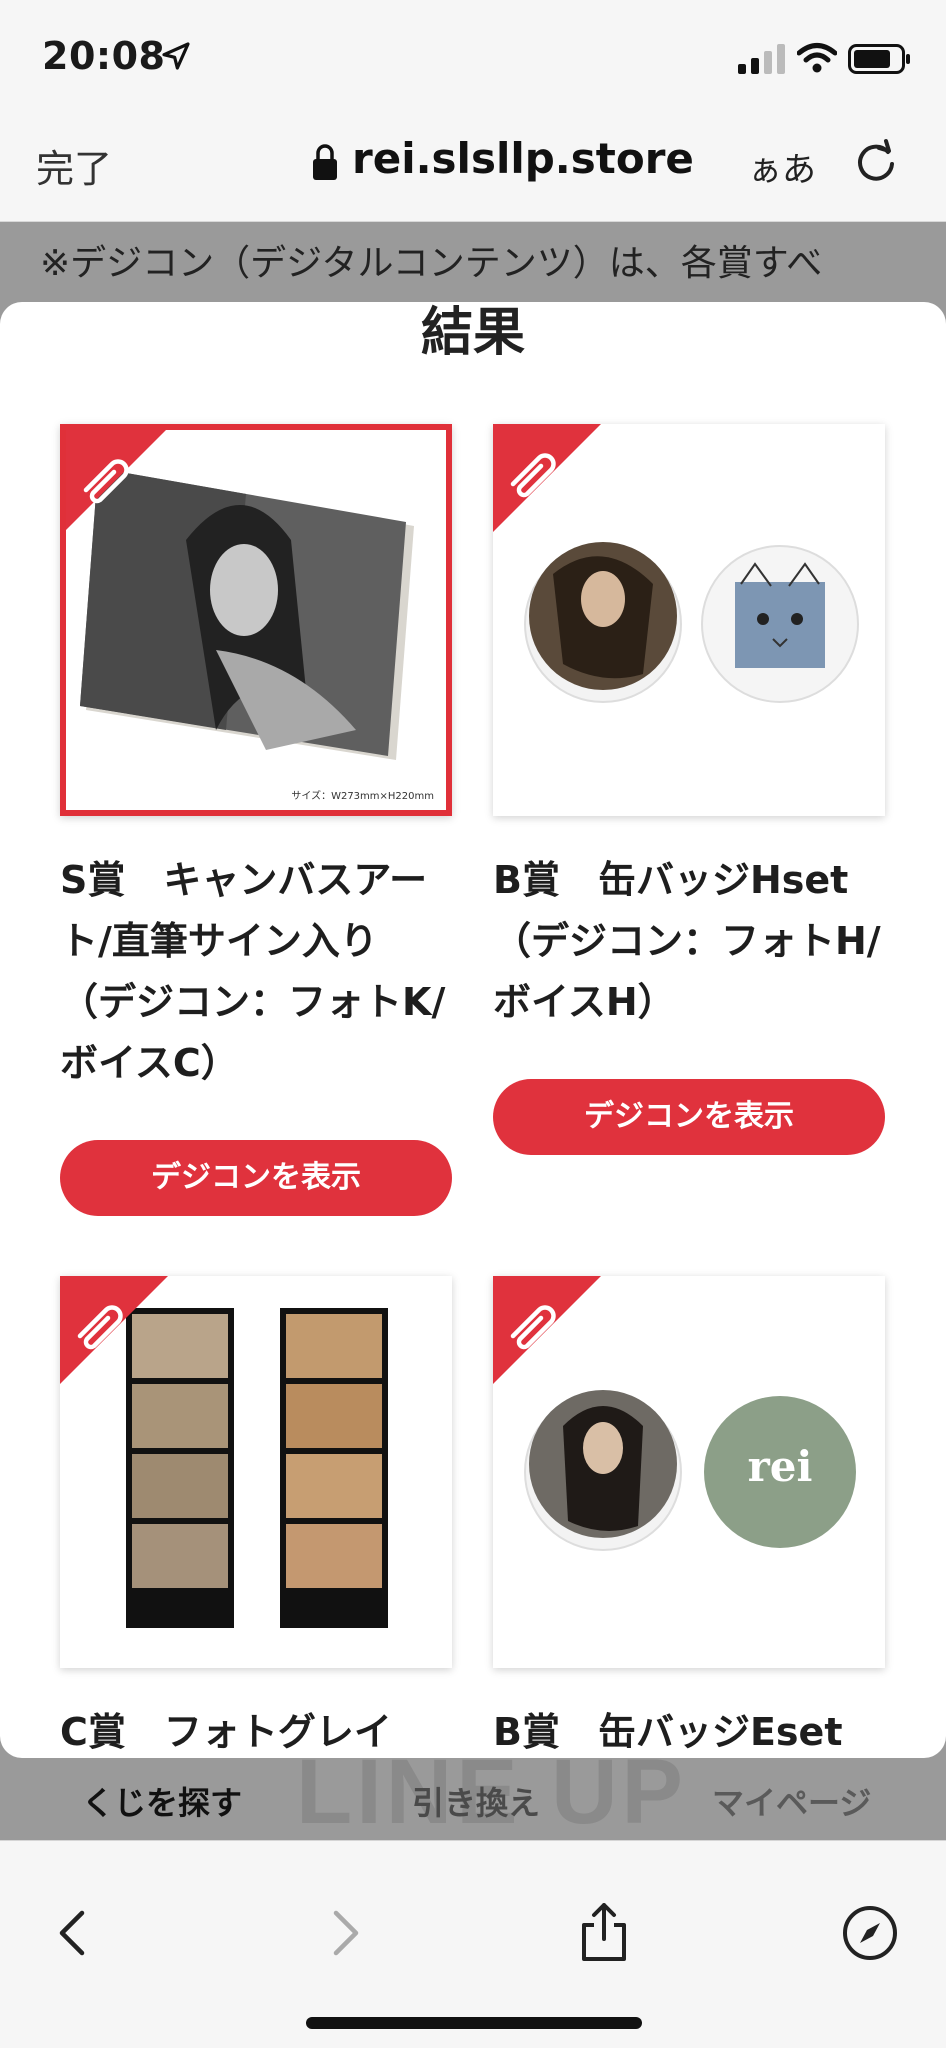 The height and width of the screenshot is (2048, 946). Describe the element at coordinates (253, 971) in the screenshot. I see `prize-title: S賞 キャンバスアート/直筆サイン入り（デジコン：フォトK/ボイスC）` at that location.